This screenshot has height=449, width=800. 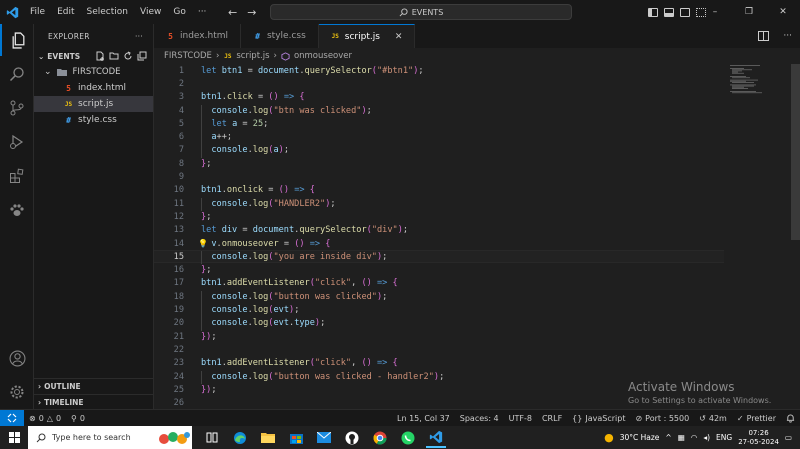 What do you see at coordinates (788, 437) in the screenshot?
I see `notification-center-icon: ▭` at bounding box center [788, 437].